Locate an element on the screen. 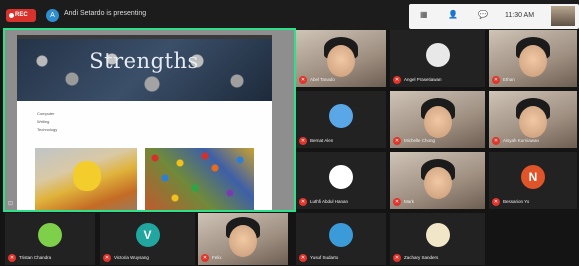  participant-tile: V ✕ Victoria Wuysang is located at coordinates (147, 239).